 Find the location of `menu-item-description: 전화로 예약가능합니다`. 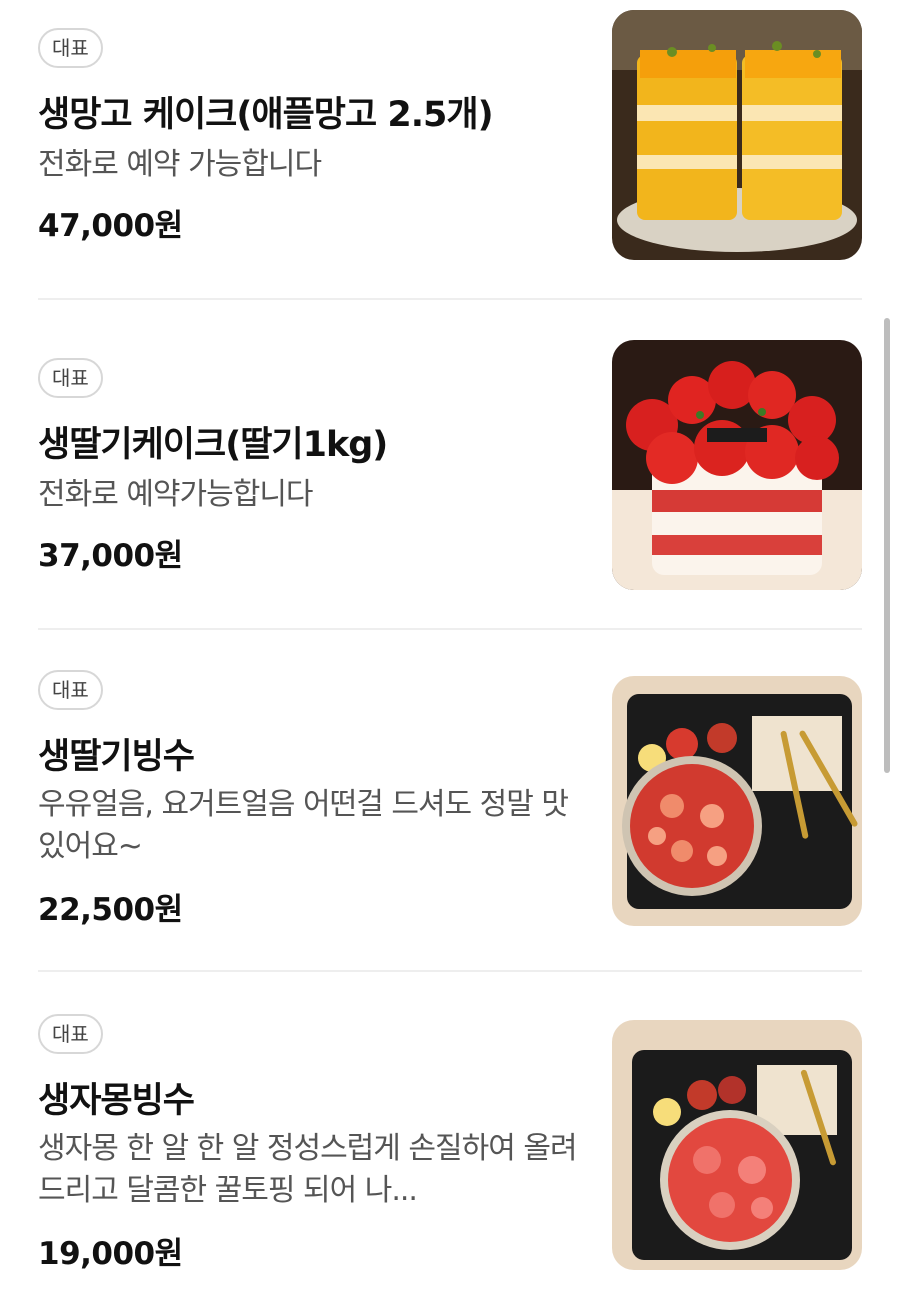

menu-item-description: 전화로 예약가능합니다 is located at coordinates (176, 494).